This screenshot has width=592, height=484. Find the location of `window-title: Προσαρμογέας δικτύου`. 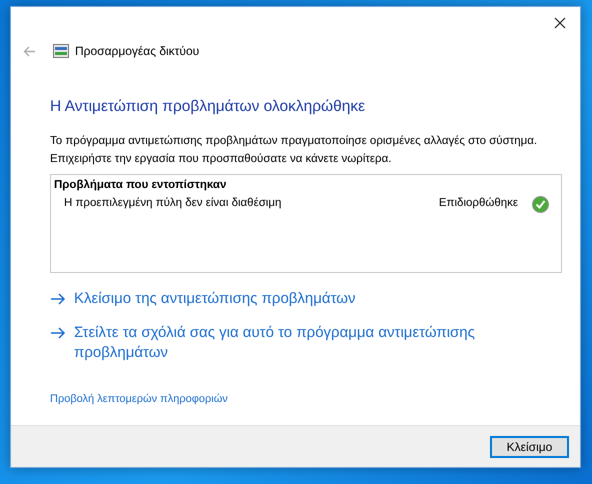

window-title: Προσαρμογέας δικτύου is located at coordinates (137, 51).